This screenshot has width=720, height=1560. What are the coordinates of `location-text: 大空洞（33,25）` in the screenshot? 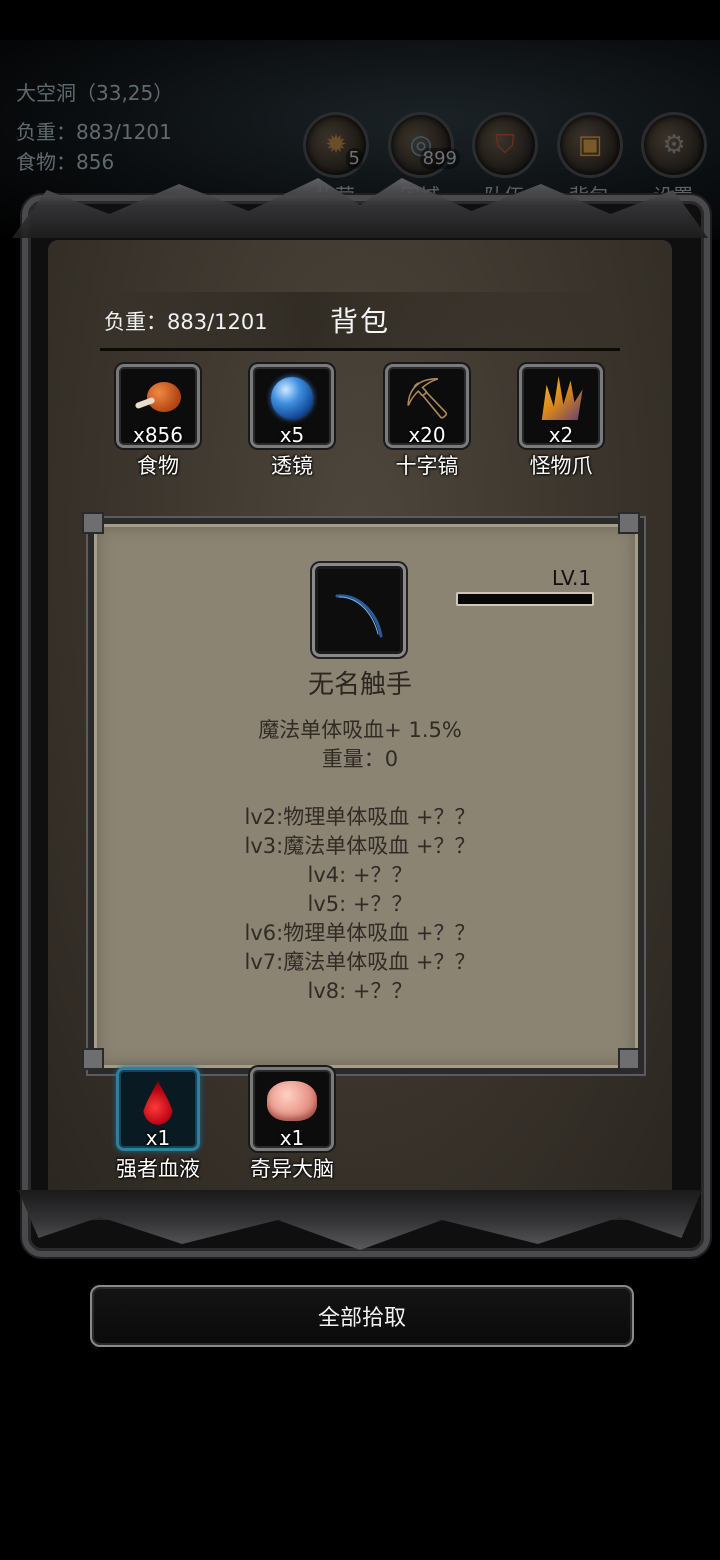 It's located at (95, 93).